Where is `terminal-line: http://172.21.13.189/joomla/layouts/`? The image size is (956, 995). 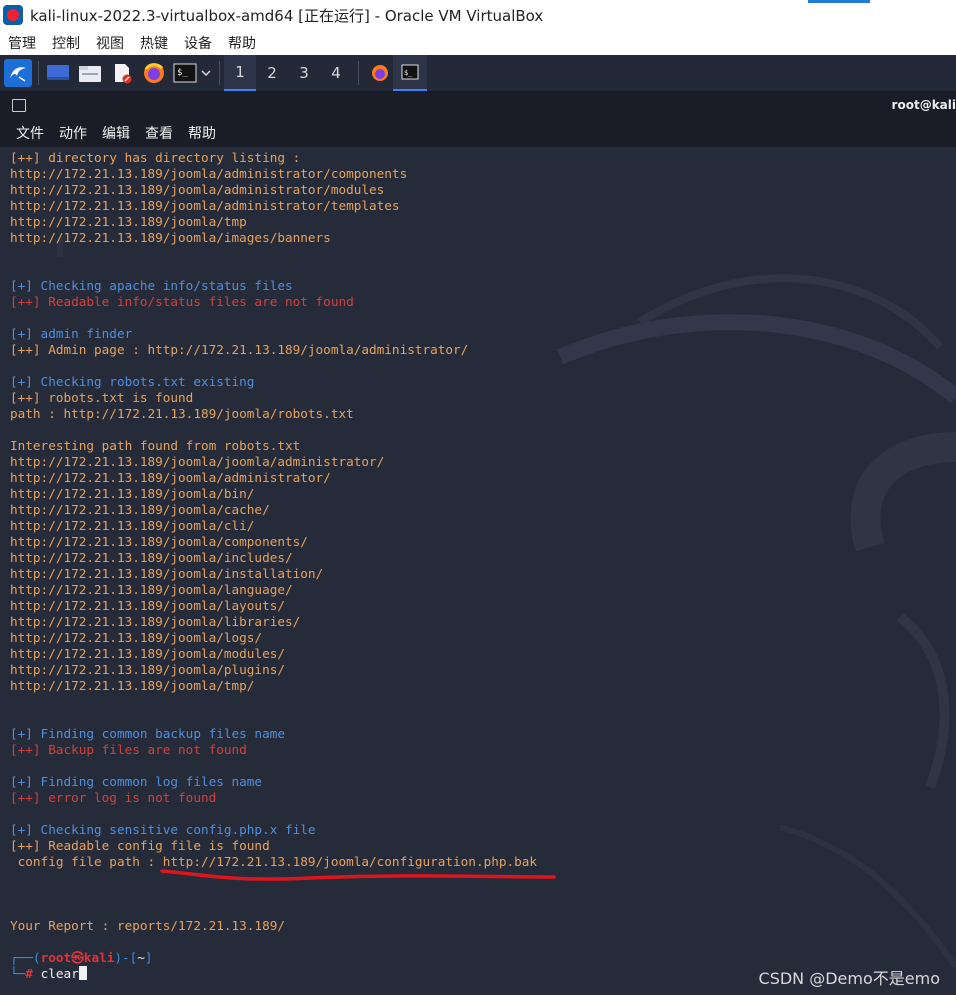
terminal-line: http://172.21.13.189/joomla/layouts/ is located at coordinates (147, 605).